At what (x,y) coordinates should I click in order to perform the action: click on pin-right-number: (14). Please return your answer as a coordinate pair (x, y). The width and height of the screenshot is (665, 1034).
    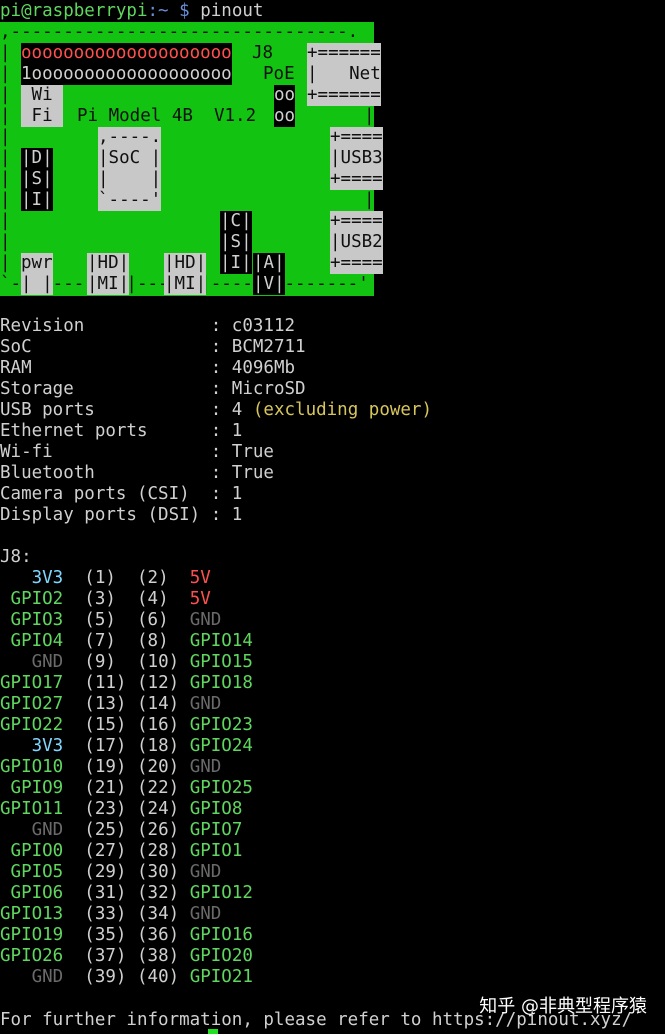
    Looking at the image, I should click on (158, 704).